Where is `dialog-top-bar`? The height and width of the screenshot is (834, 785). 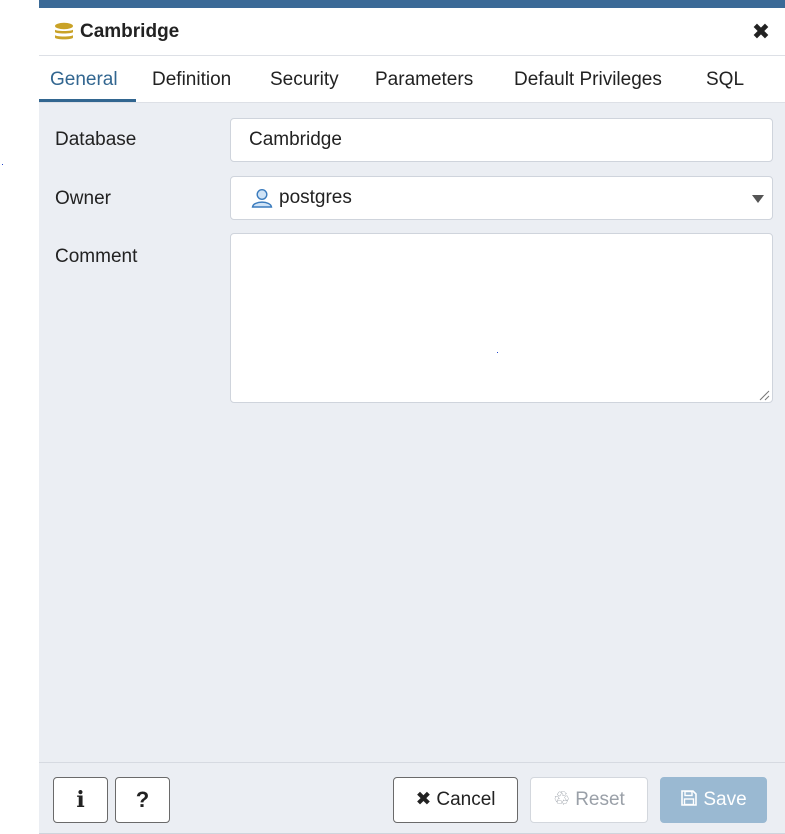 dialog-top-bar is located at coordinates (412, 4).